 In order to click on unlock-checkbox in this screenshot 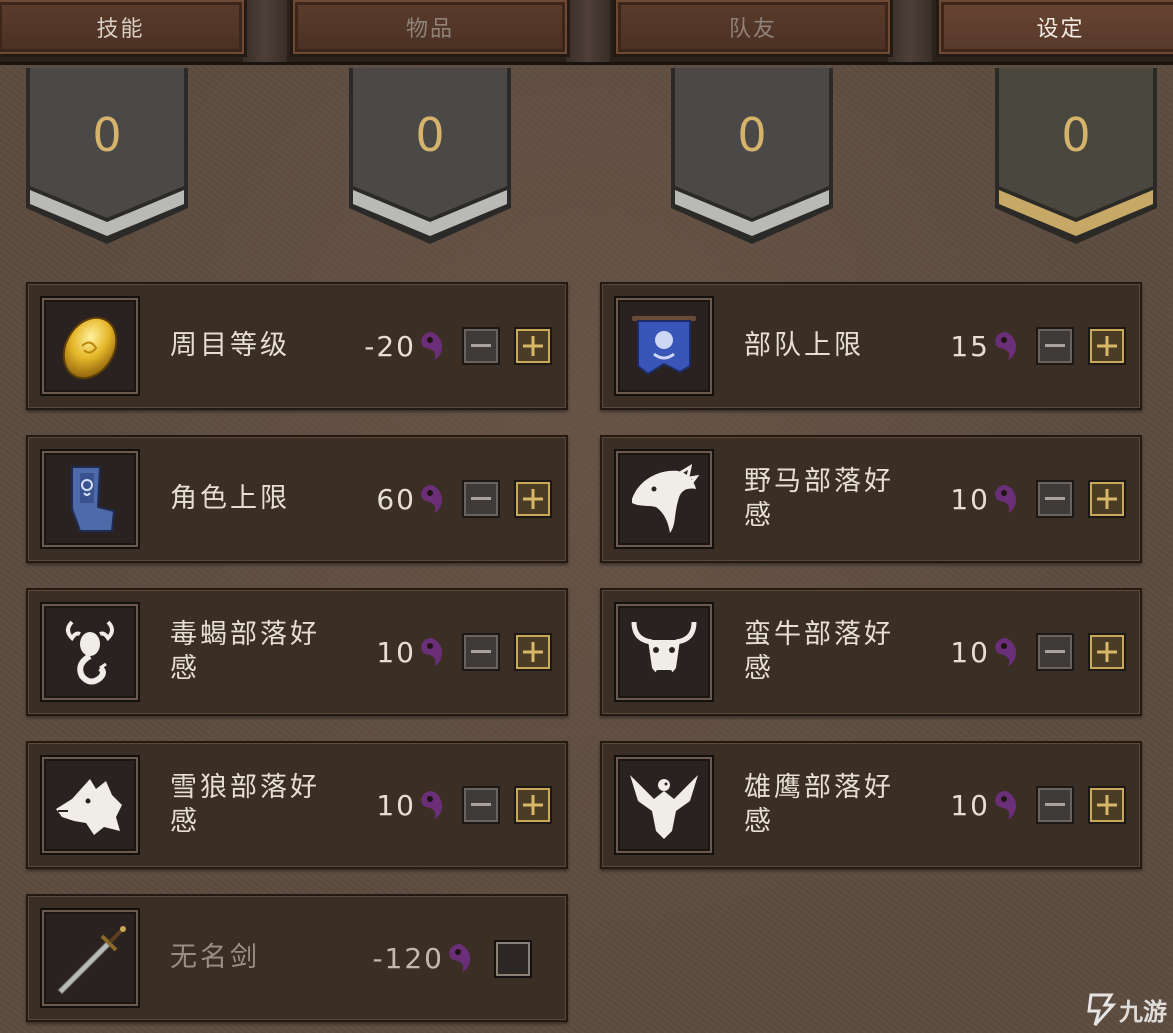, I will do `click(513, 959)`.